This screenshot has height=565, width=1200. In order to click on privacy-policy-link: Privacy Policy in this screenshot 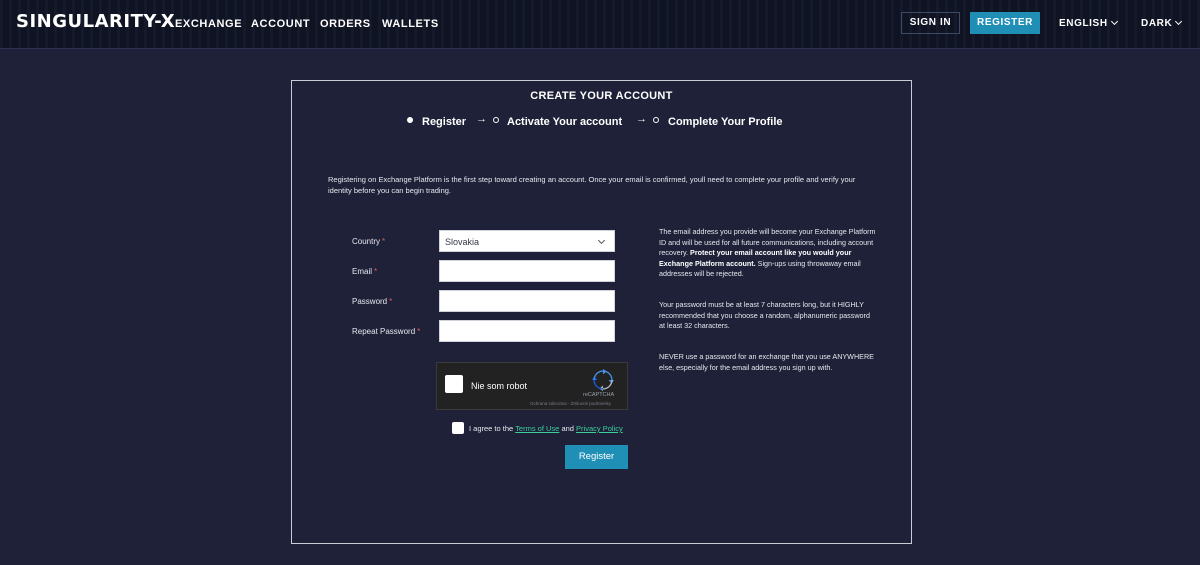, I will do `click(599, 428)`.